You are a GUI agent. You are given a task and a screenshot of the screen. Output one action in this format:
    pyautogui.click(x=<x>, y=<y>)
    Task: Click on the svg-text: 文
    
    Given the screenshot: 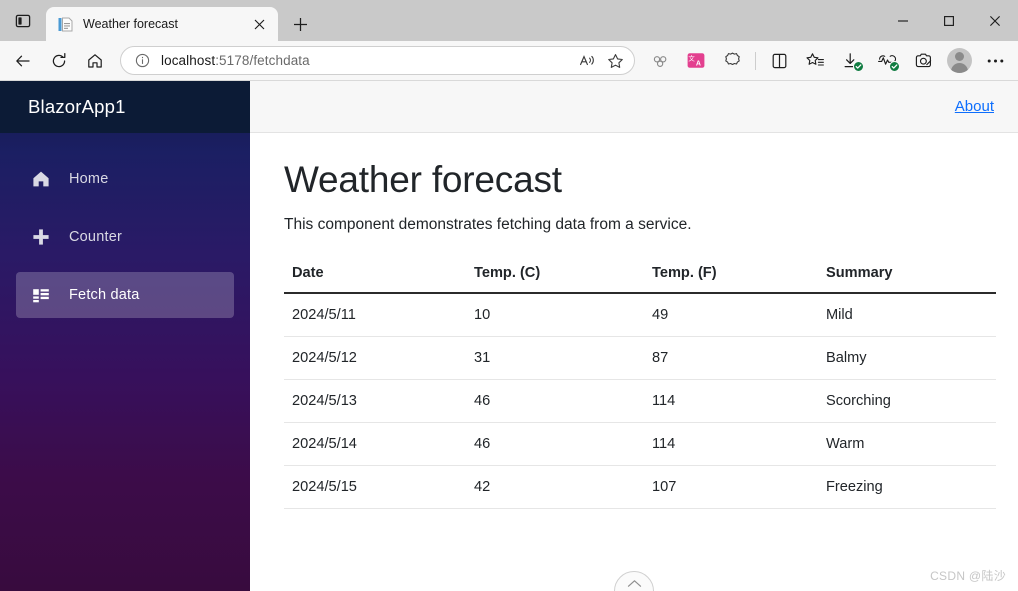 What is the action you would take?
    pyautogui.click(x=691, y=57)
    